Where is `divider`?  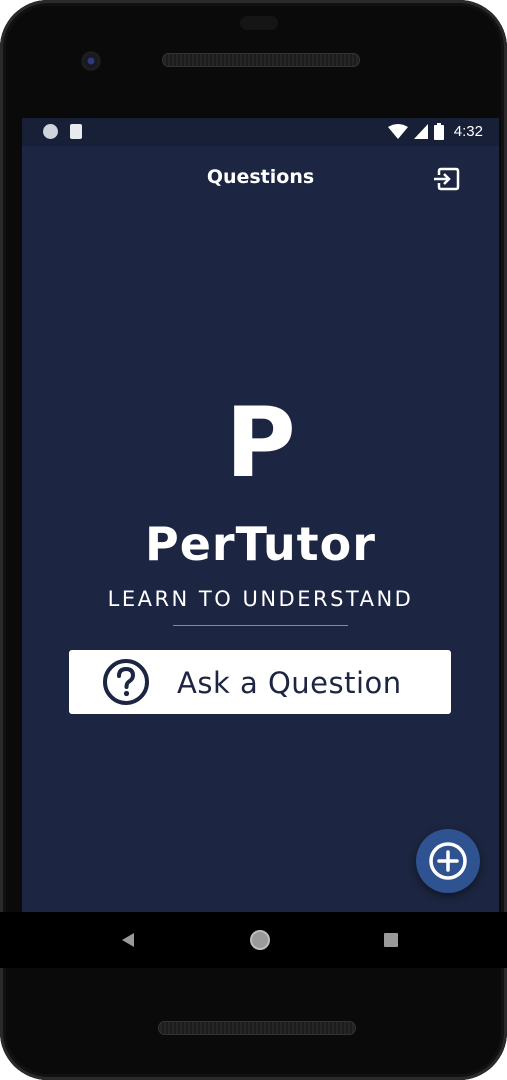 divider is located at coordinates (260, 625).